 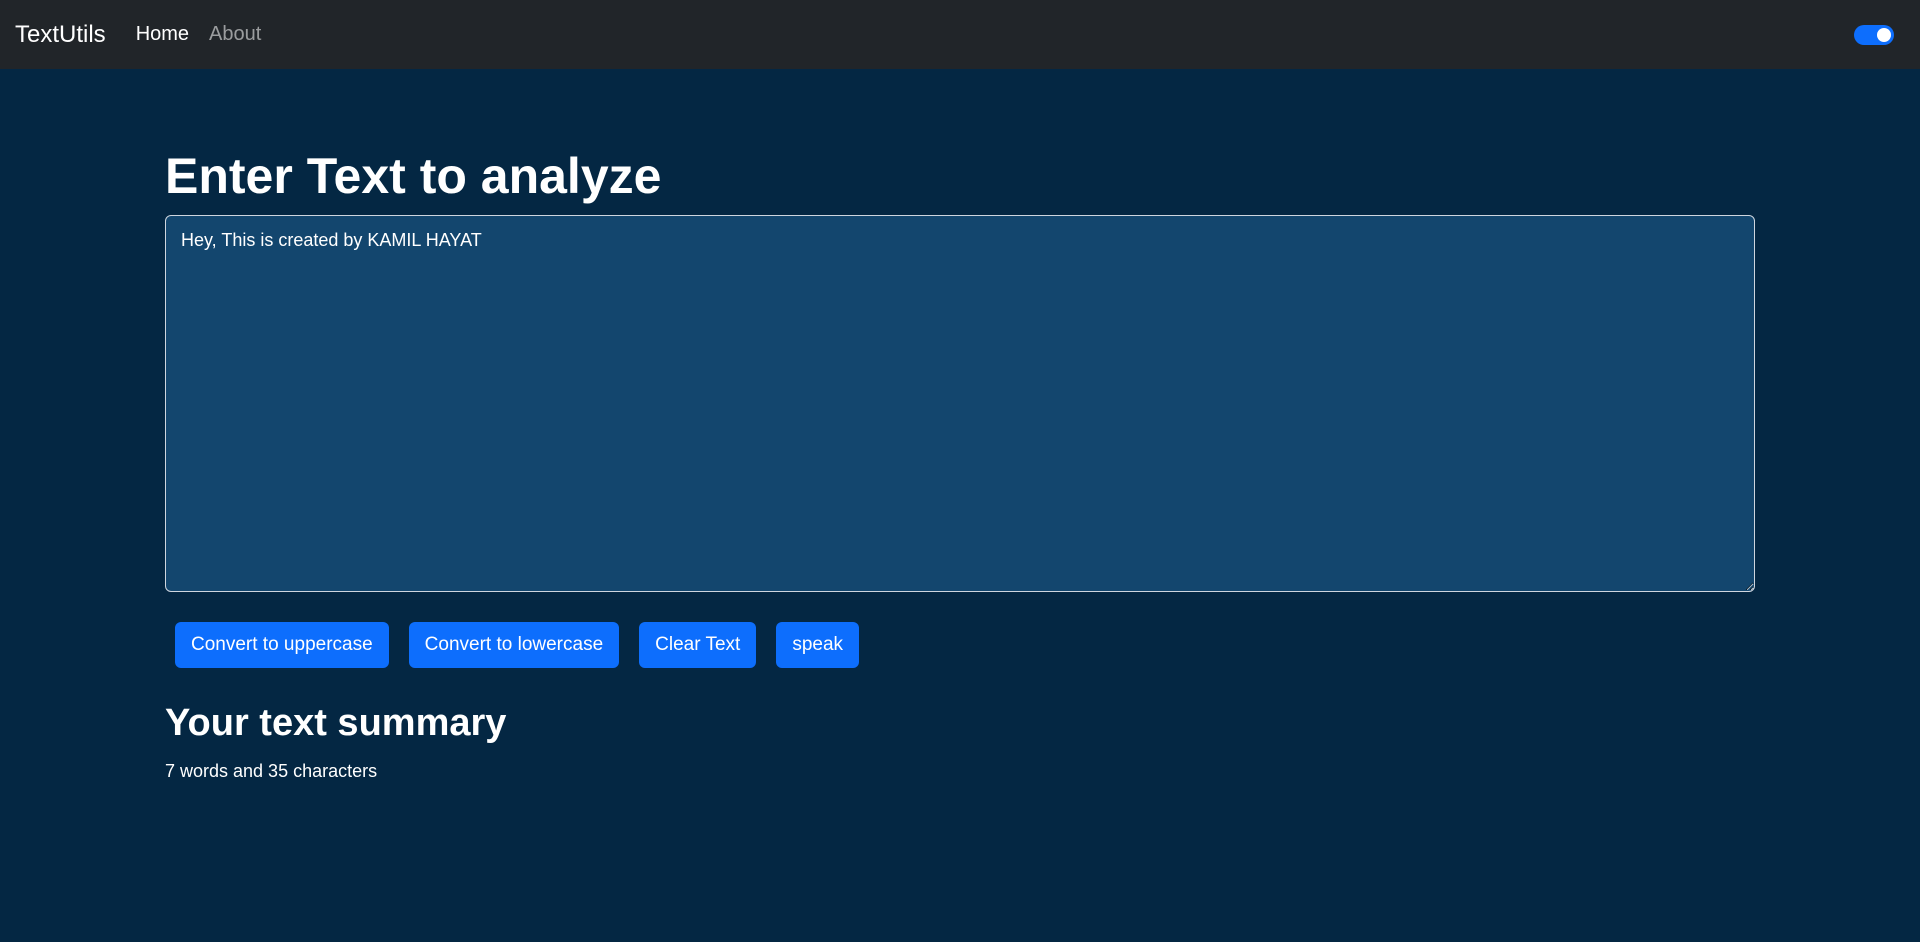 What do you see at coordinates (282, 644) in the screenshot?
I see `uppercase-button: Convert to uppercase` at bounding box center [282, 644].